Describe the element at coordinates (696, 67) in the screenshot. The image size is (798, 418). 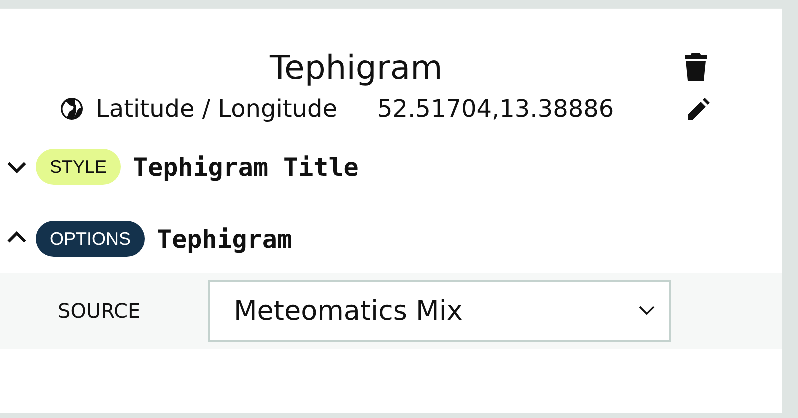
I see `delete-icon` at that location.